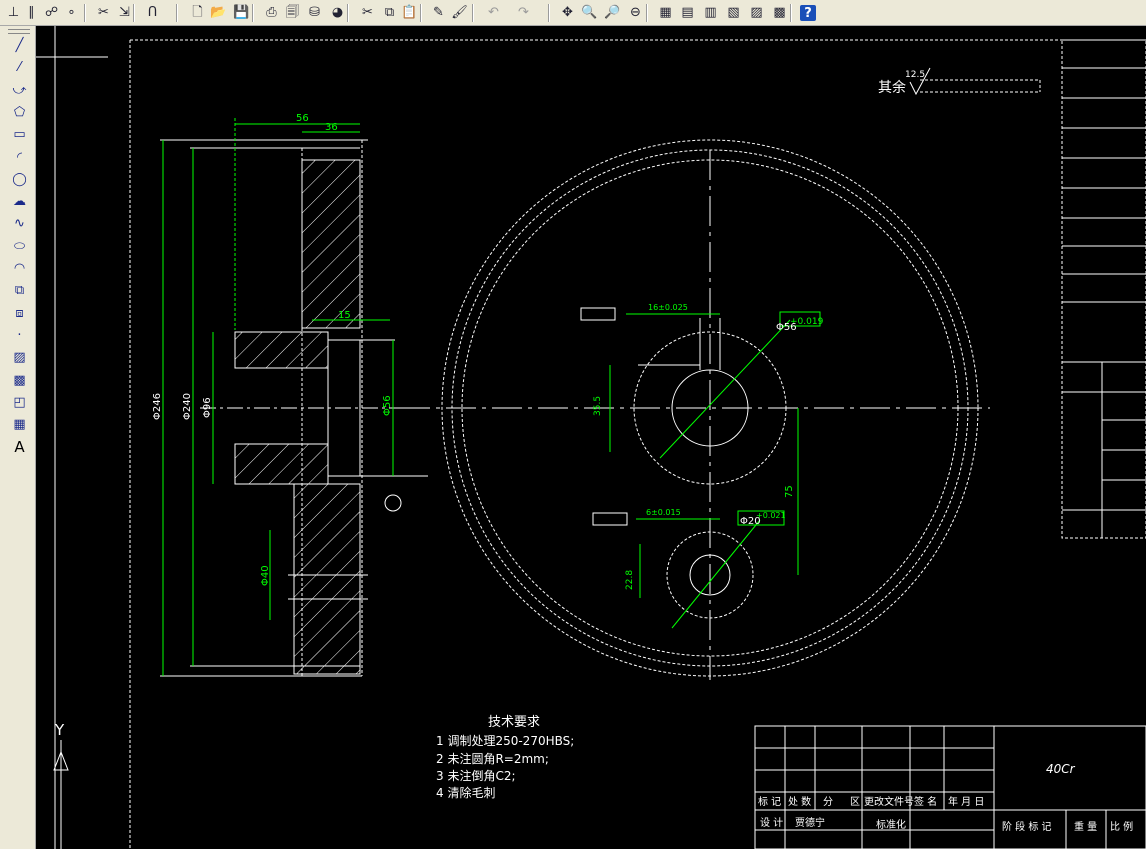  I want to click on cut-icon: ✂, so click(367, 12).